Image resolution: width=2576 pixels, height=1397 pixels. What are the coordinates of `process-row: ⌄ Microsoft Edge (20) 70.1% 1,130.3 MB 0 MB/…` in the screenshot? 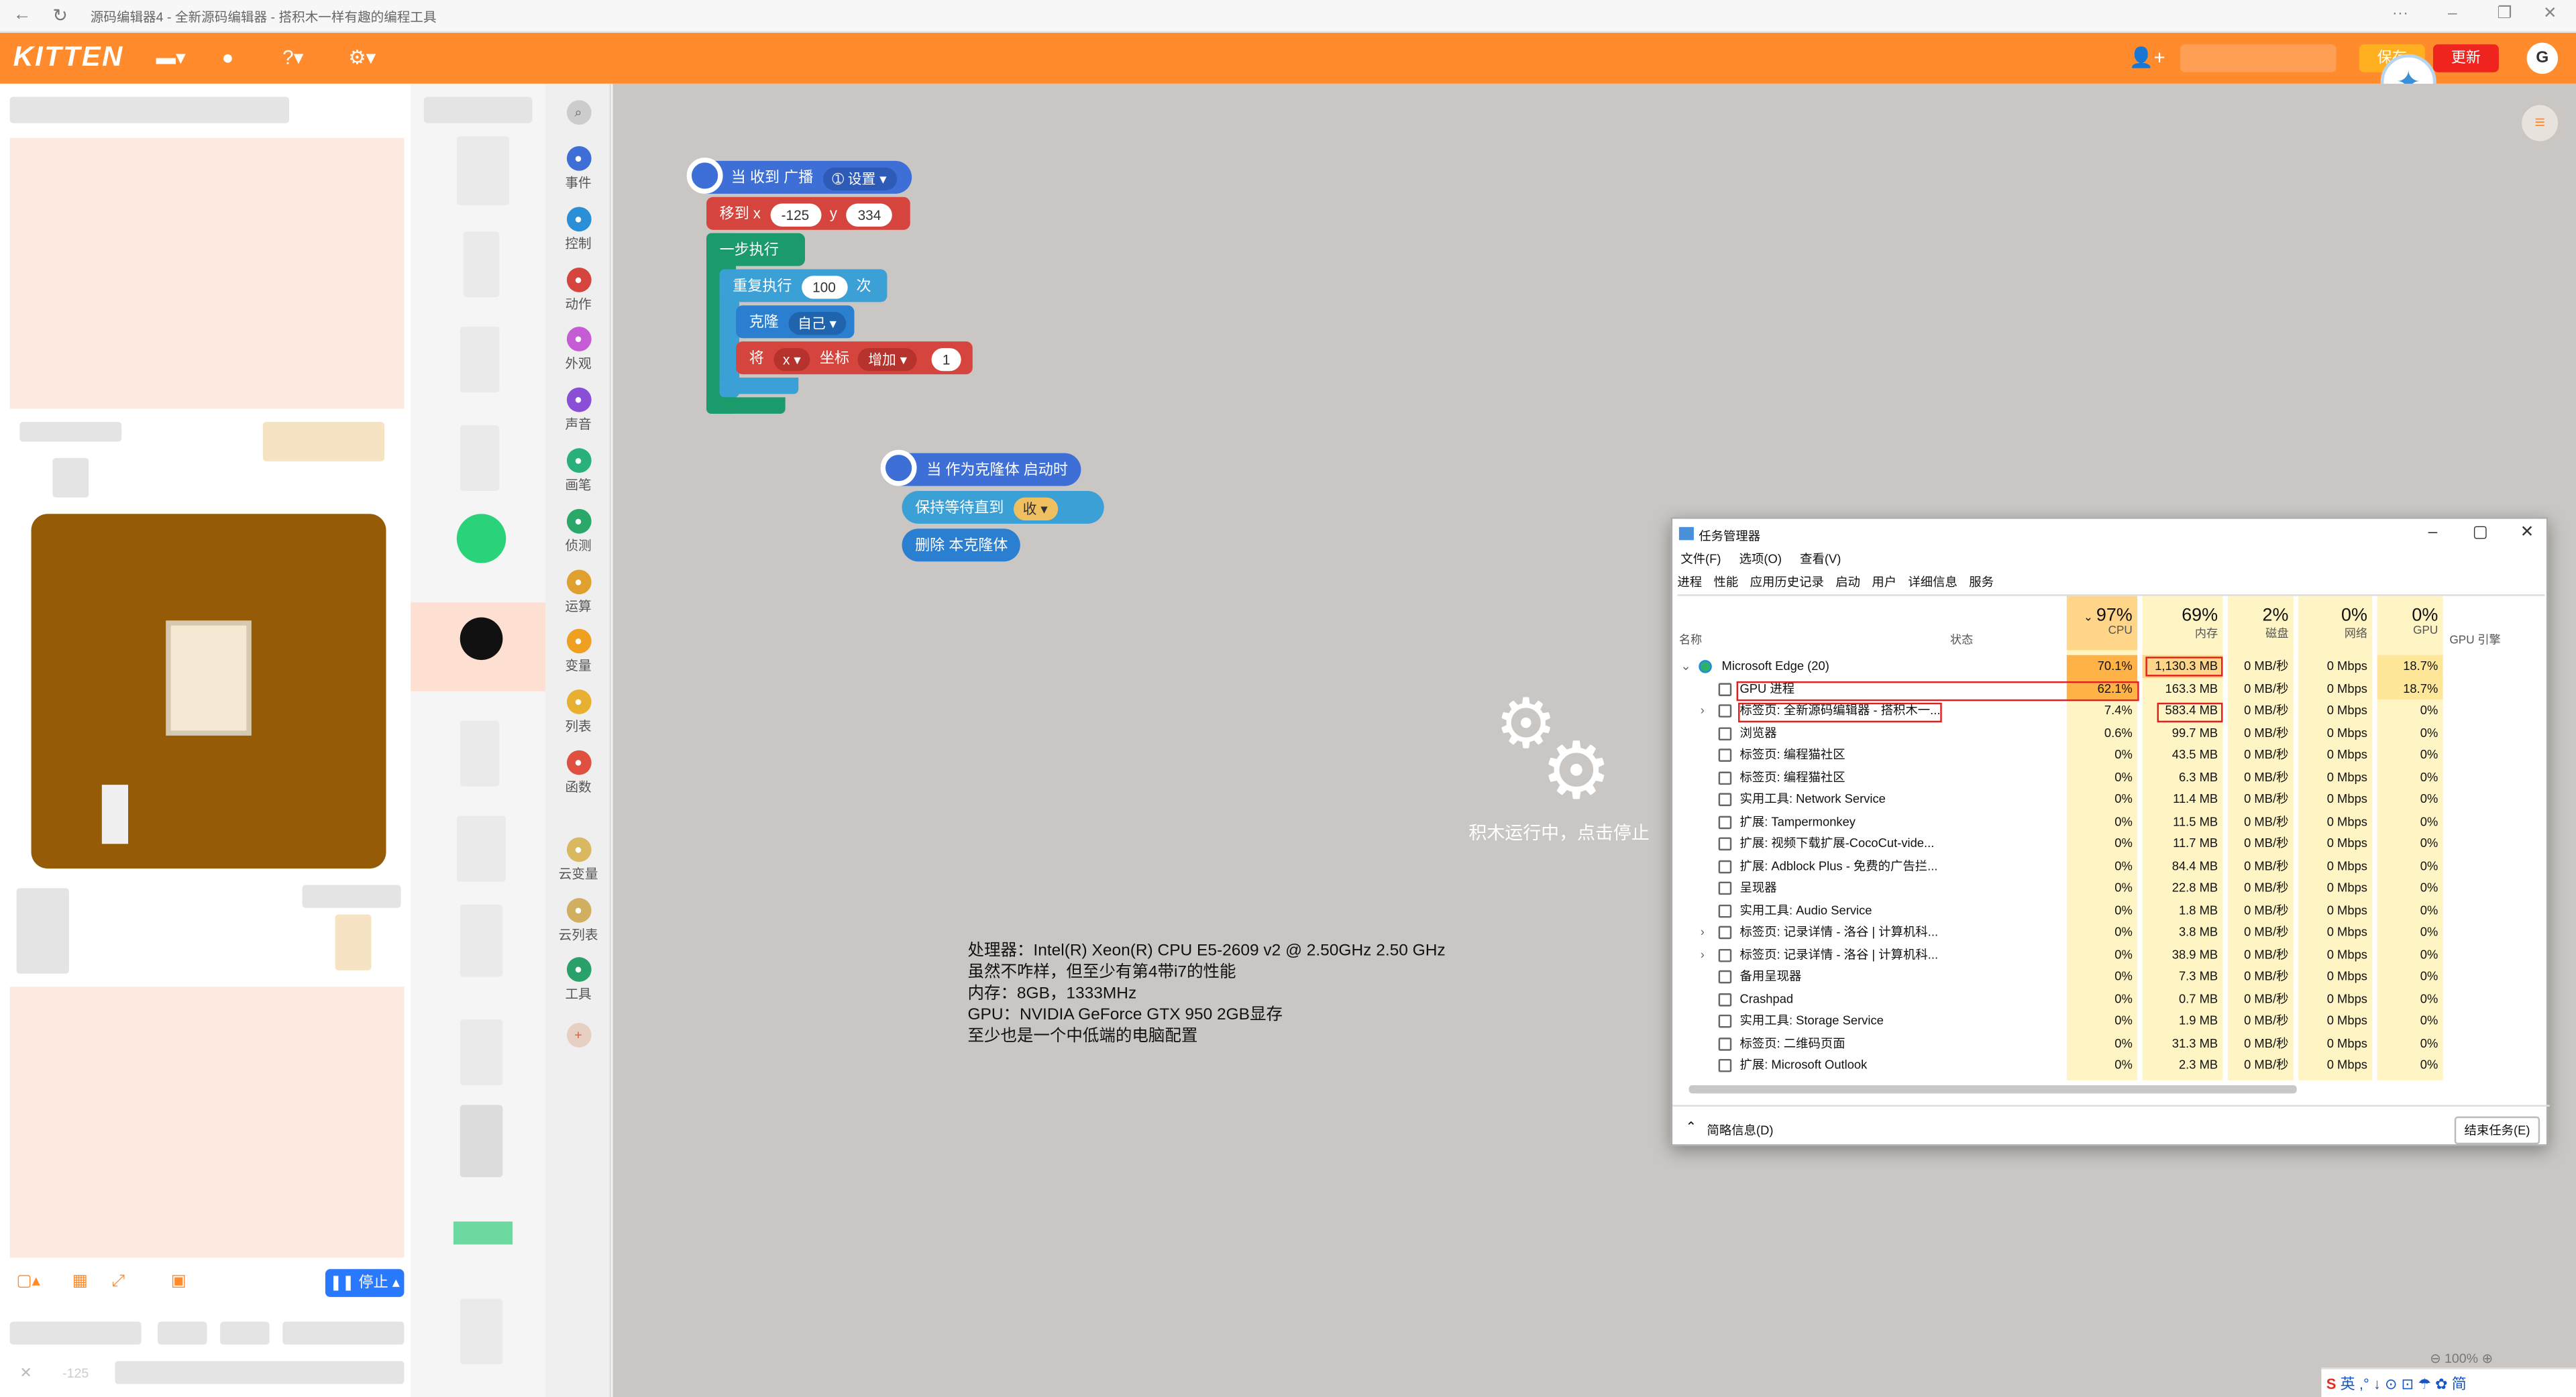 It's located at (2111, 666).